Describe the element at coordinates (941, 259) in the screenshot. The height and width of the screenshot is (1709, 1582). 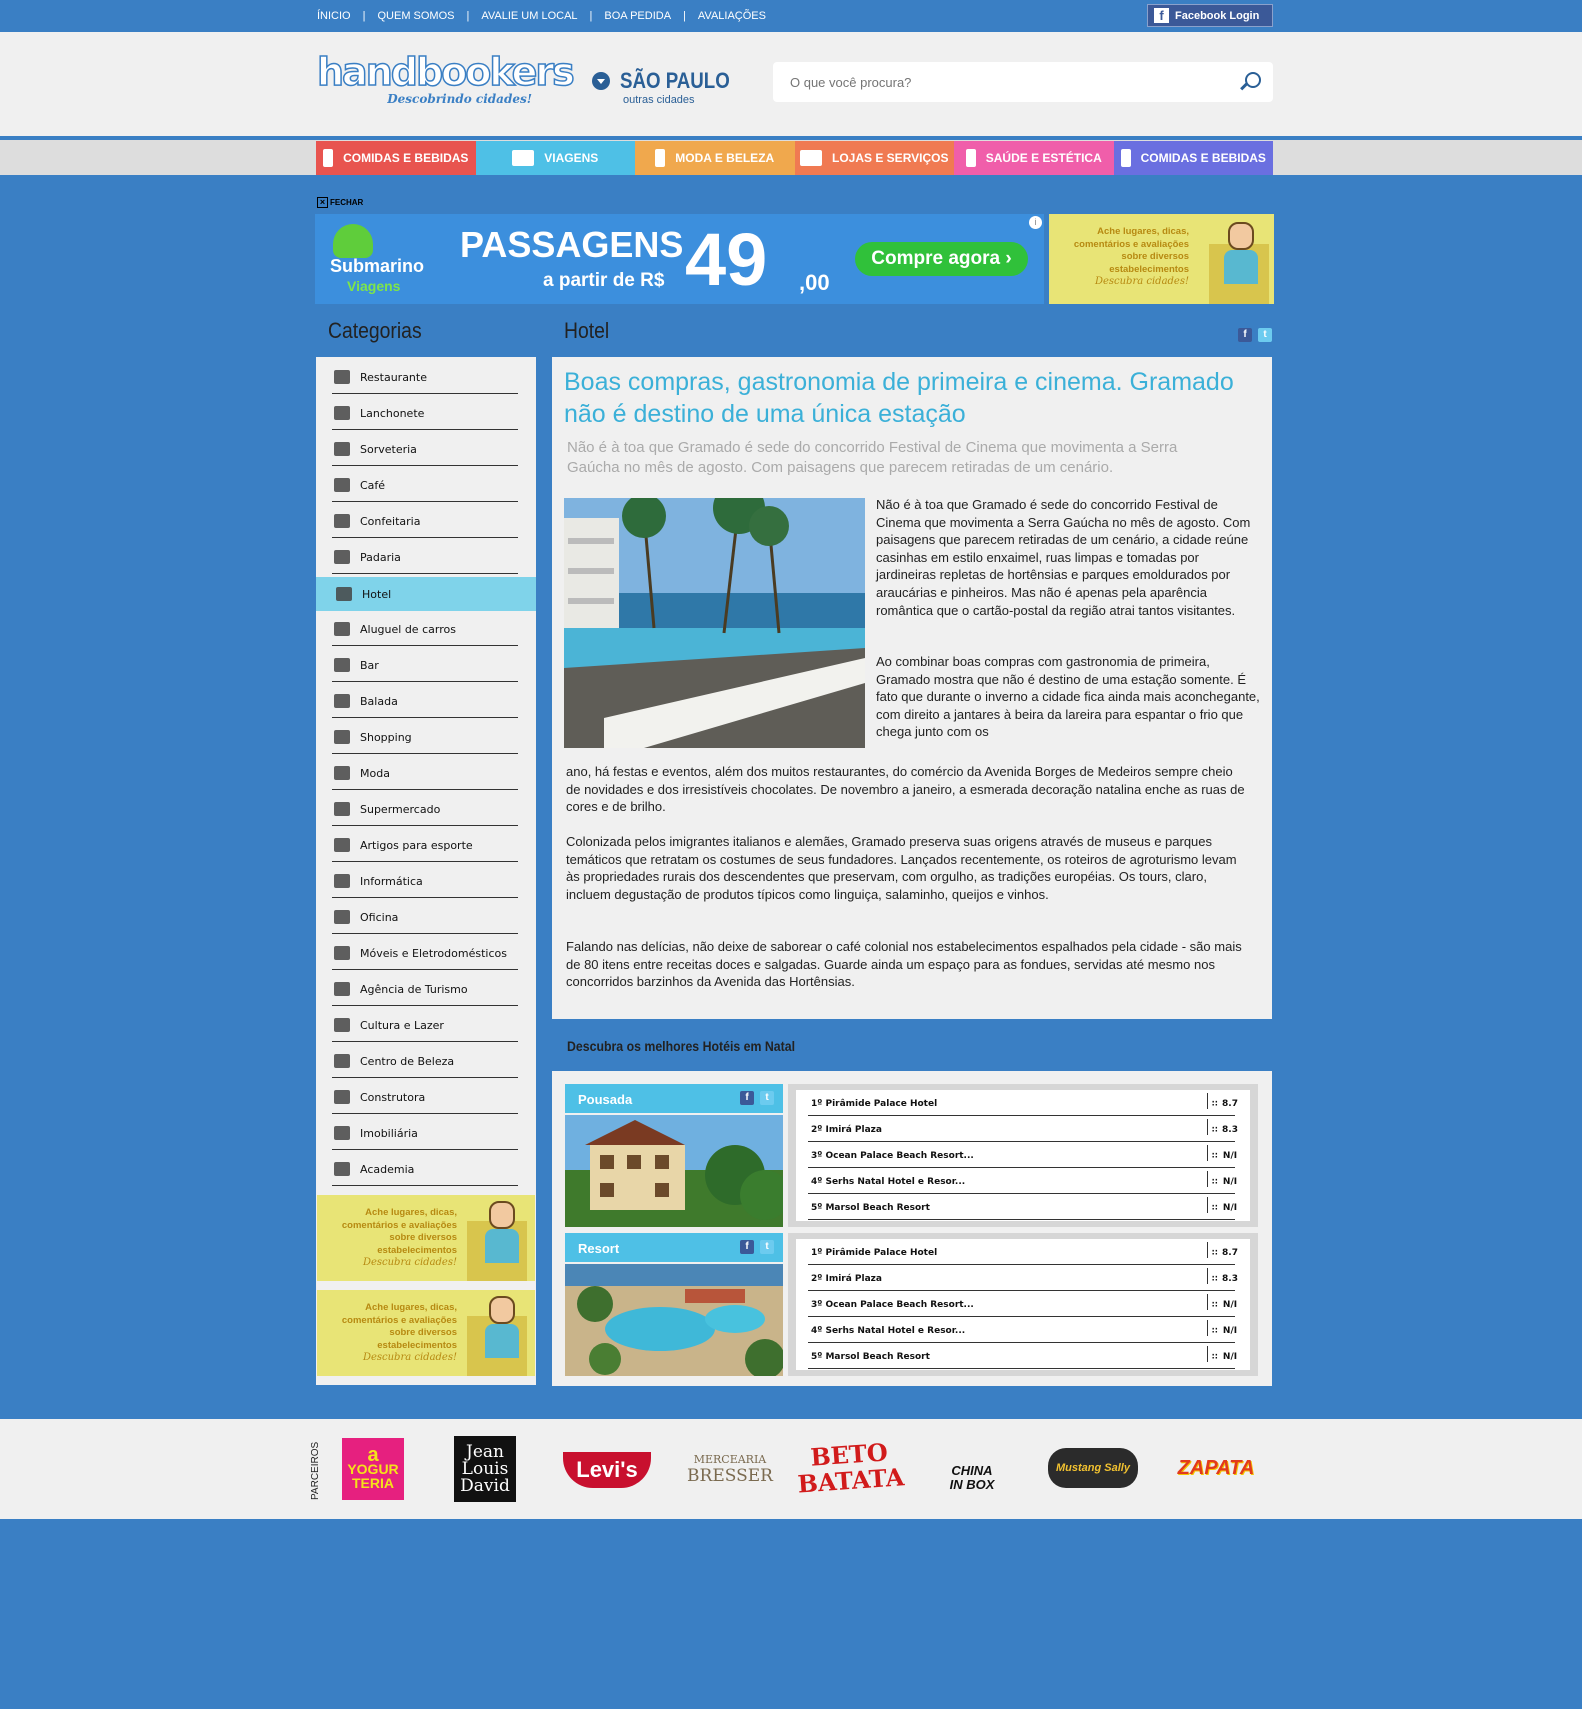
I see `ad-cta-button: Compre agora ›` at that location.